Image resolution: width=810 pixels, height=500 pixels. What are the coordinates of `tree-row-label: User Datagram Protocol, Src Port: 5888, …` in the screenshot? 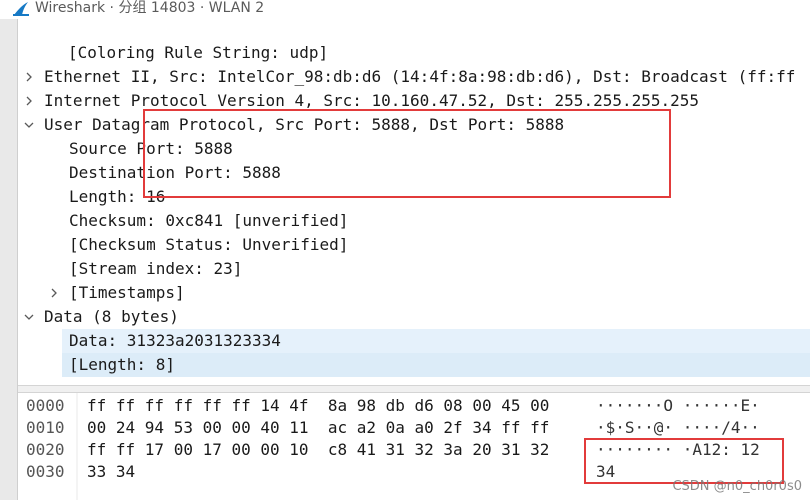 It's located at (304, 124).